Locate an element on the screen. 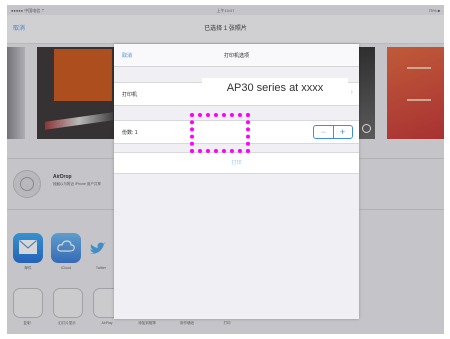 Image resolution: width=450 pixels, height=339 pixels. dialog-header: 取消 打印机选项 is located at coordinates (236, 55).